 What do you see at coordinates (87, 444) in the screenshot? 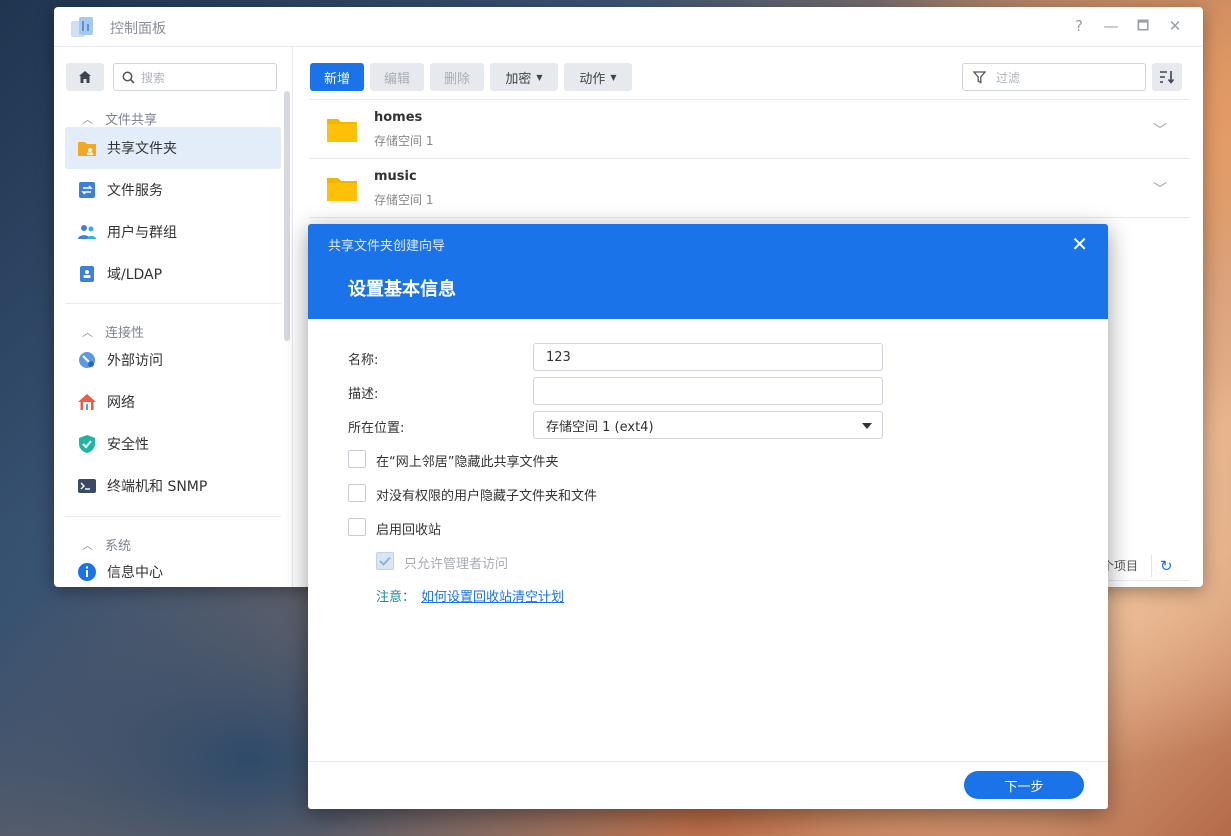
I see `security-shield-icon` at bounding box center [87, 444].